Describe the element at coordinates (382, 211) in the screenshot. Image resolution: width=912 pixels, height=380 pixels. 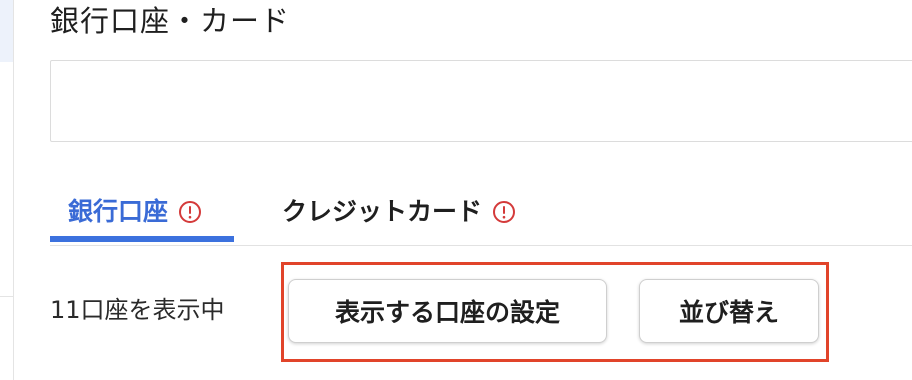
I see `tab-credit-cards-label: クレジットカード` at that location.